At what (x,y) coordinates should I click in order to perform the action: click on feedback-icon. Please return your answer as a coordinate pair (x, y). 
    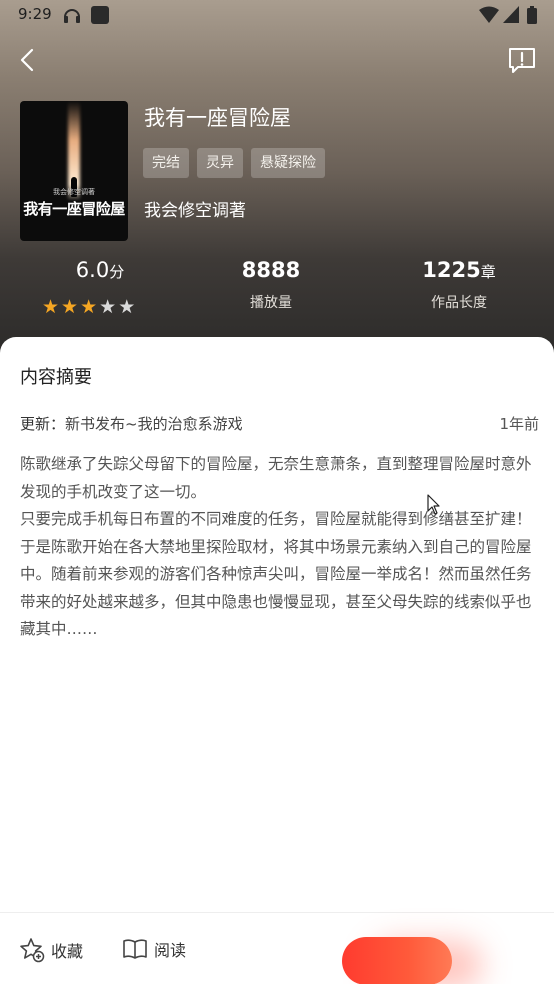
    Looking at the image, I should click on (522, 60).